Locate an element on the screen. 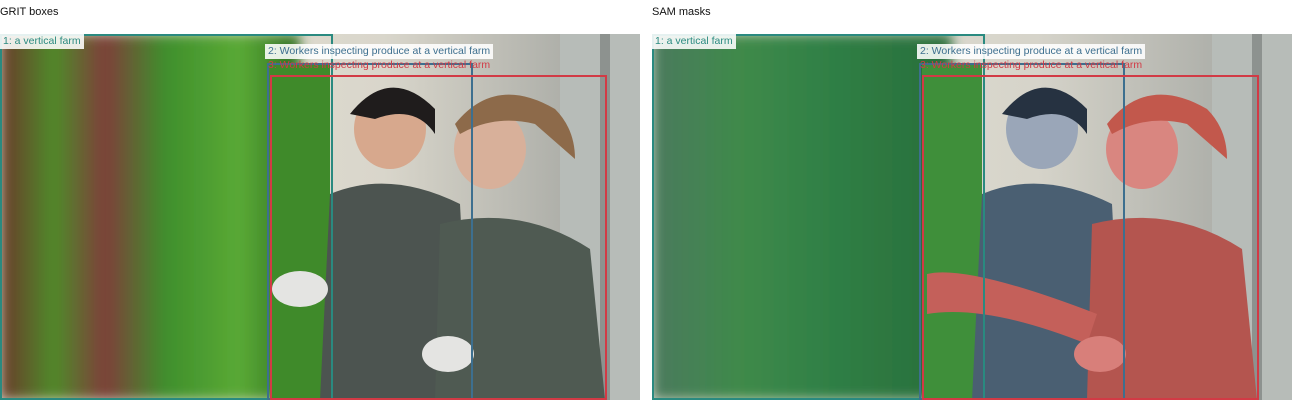 Image resolution: width=1292 pixels, height=400 pixels. panel-title-grit: GRIT boxes is located at coordinates (29, 12).